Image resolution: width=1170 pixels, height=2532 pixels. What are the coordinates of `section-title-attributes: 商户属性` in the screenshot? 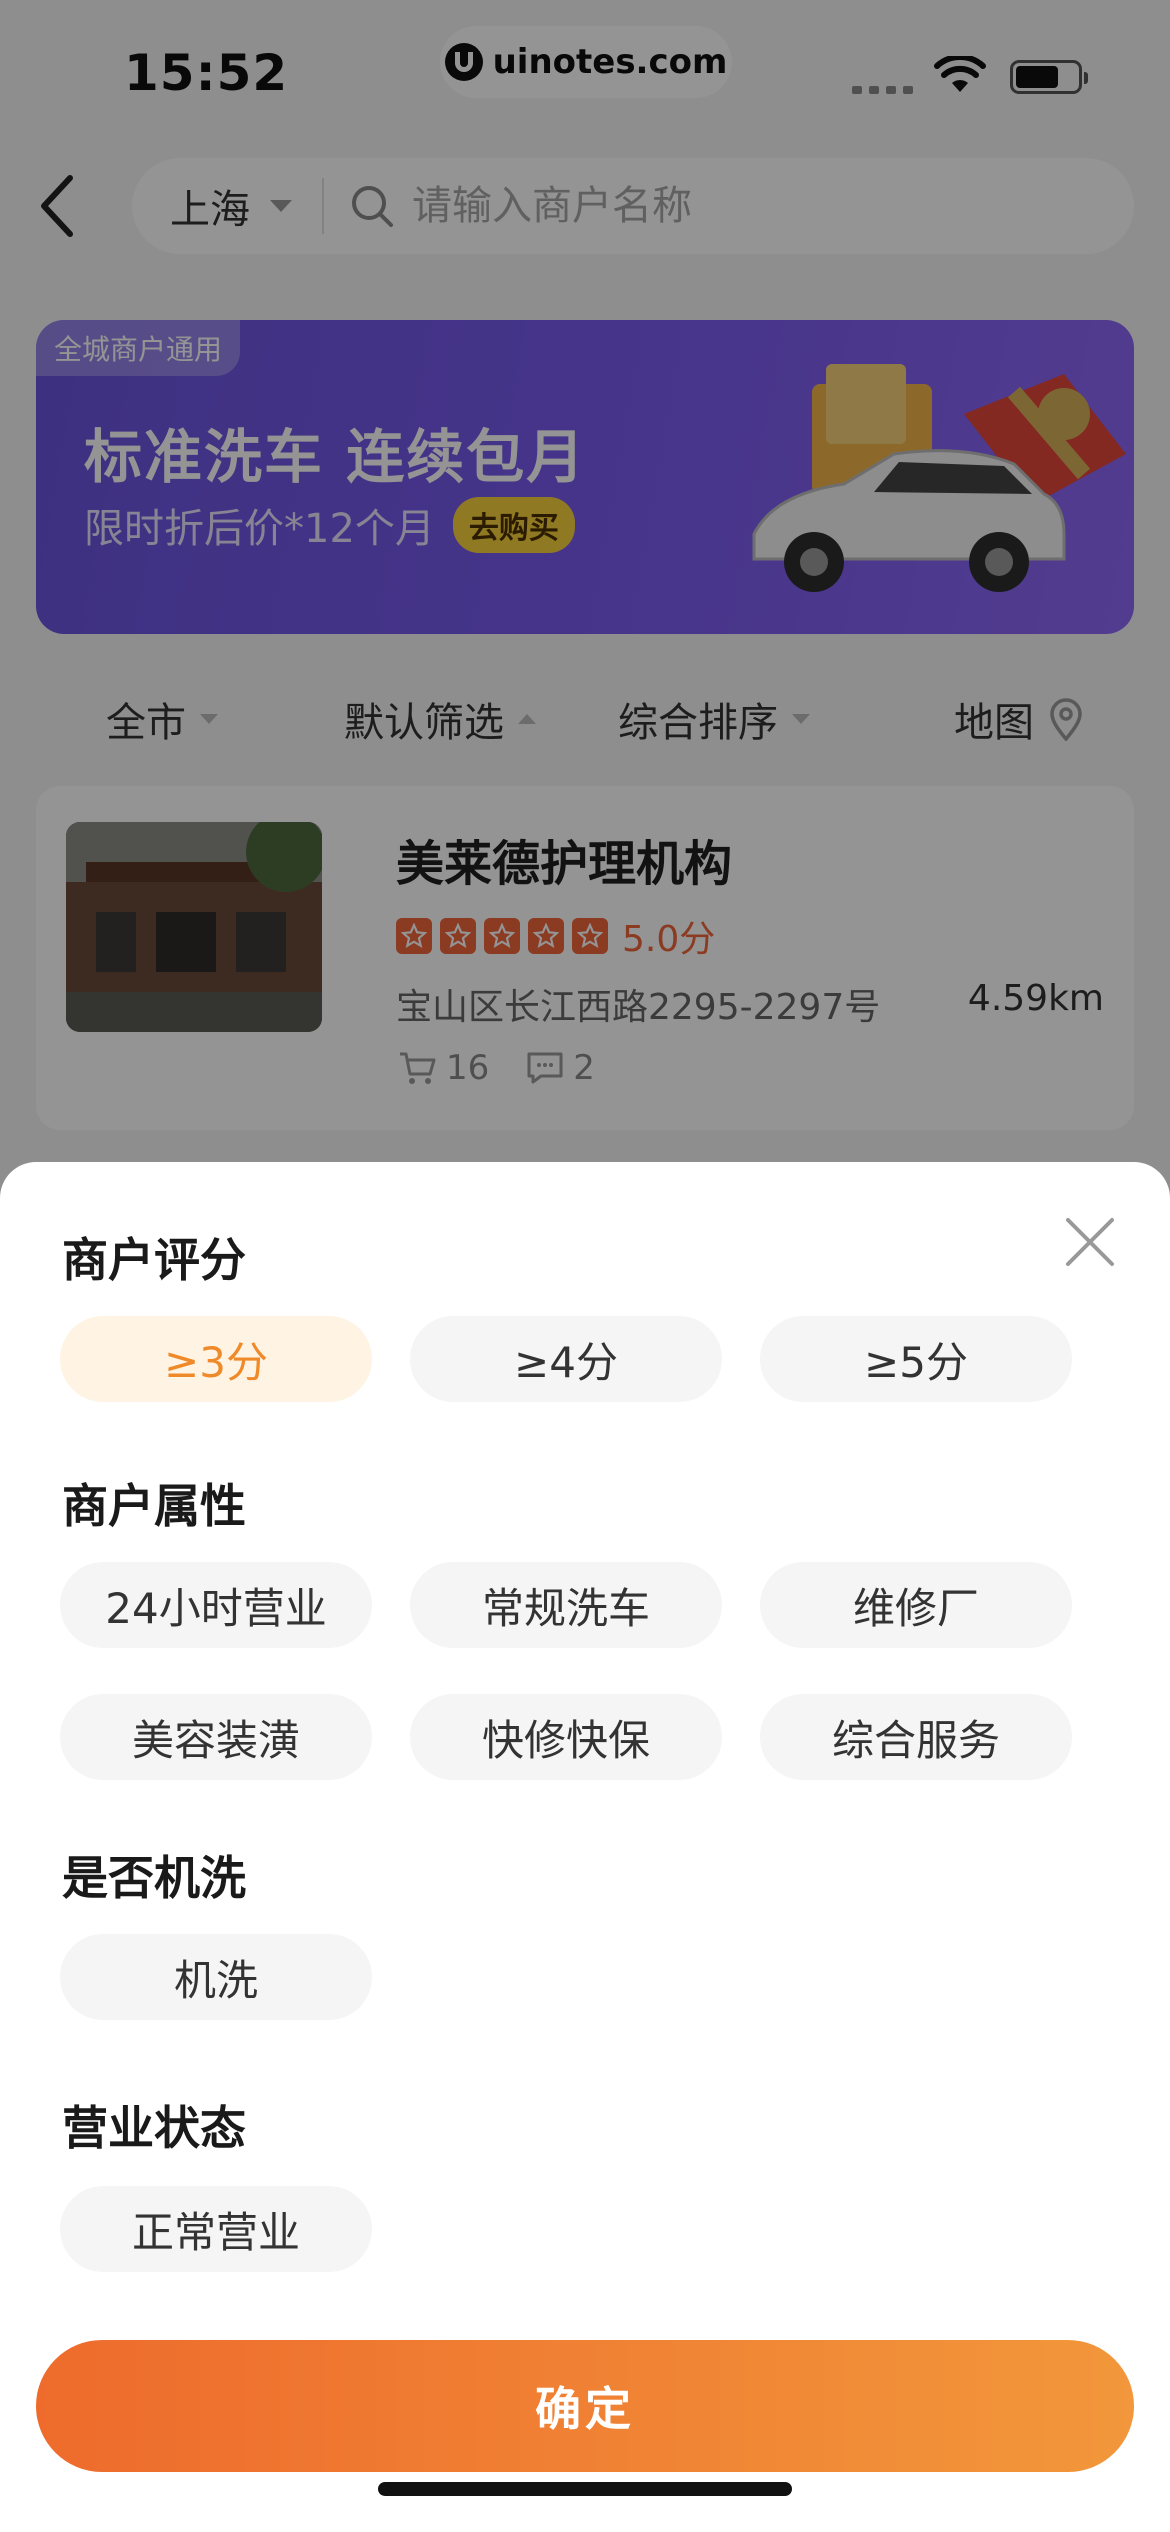 It's located at (154, 1506).